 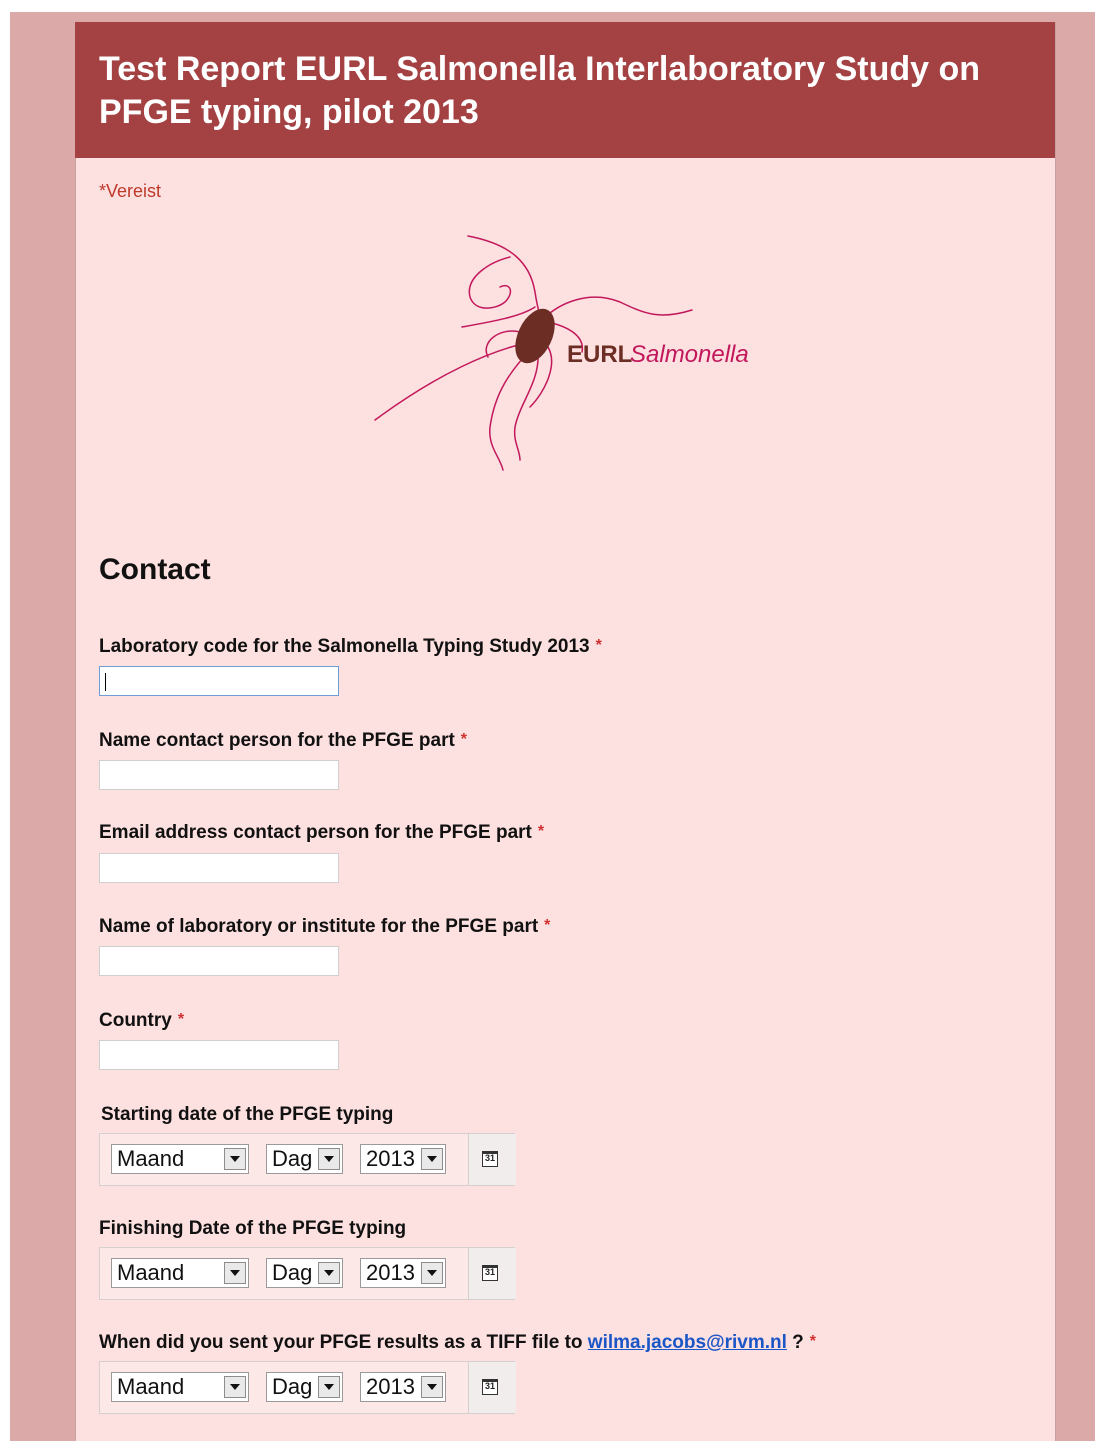 I want to click on tiff-day-value: Dag, so click(x=292, y=1386).